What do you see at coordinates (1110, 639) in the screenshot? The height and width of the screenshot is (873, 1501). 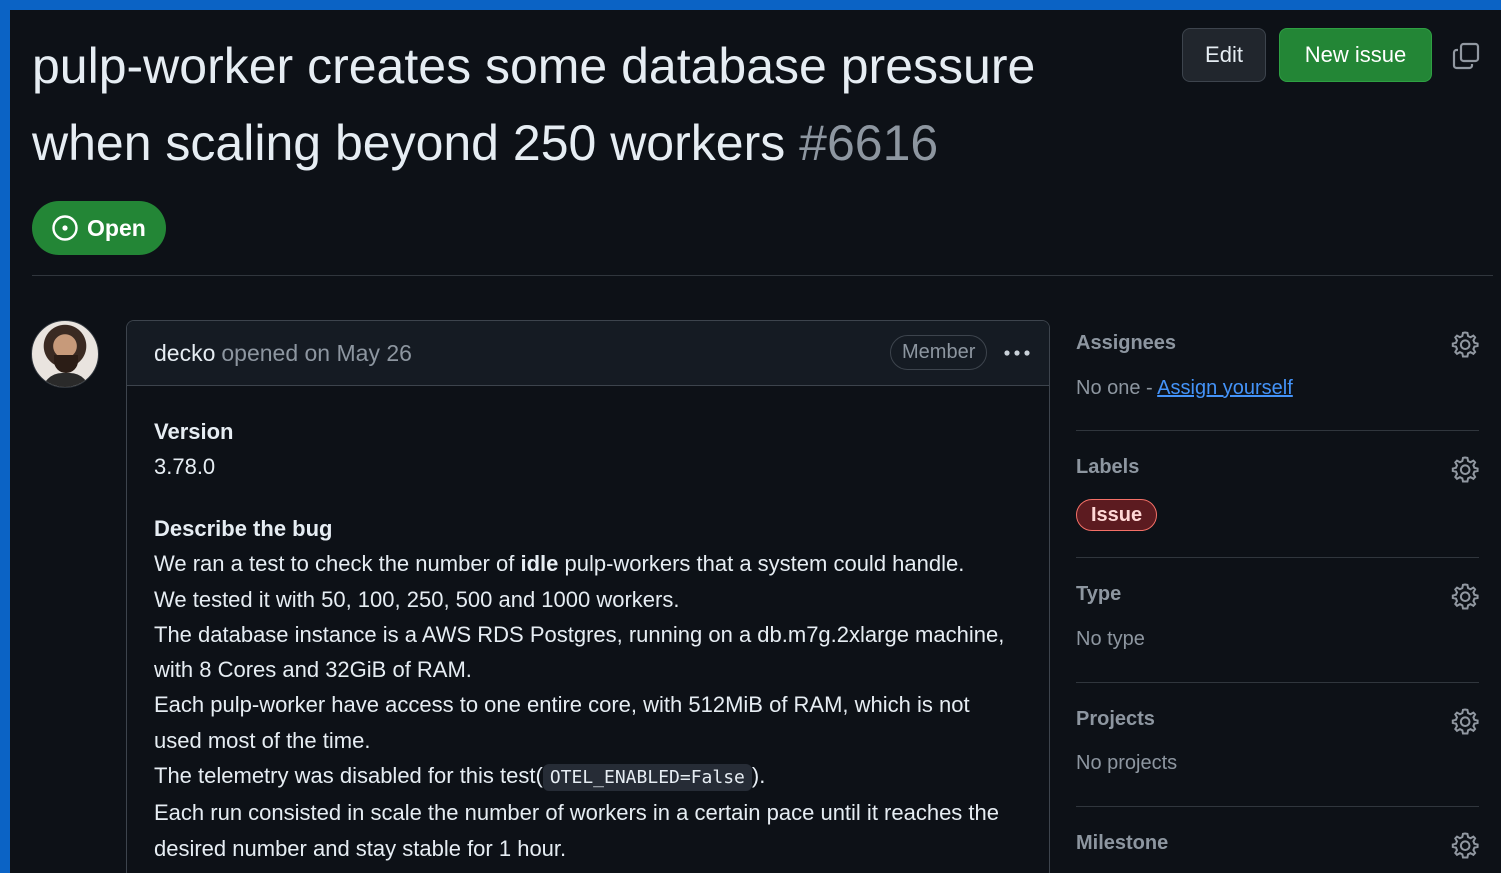 I see `type-value: No type` at bounding box center [1110, 639].